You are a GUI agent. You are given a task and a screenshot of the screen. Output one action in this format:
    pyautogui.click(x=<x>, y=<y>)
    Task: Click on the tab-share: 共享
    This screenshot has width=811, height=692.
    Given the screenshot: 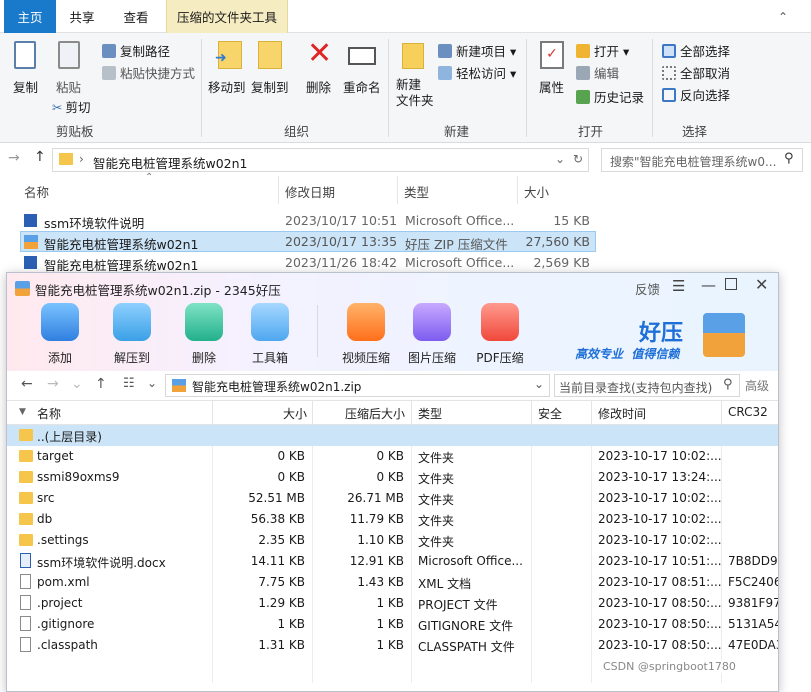 What is the action you would take?
    pyautogui.click(x=82, y=16)
    